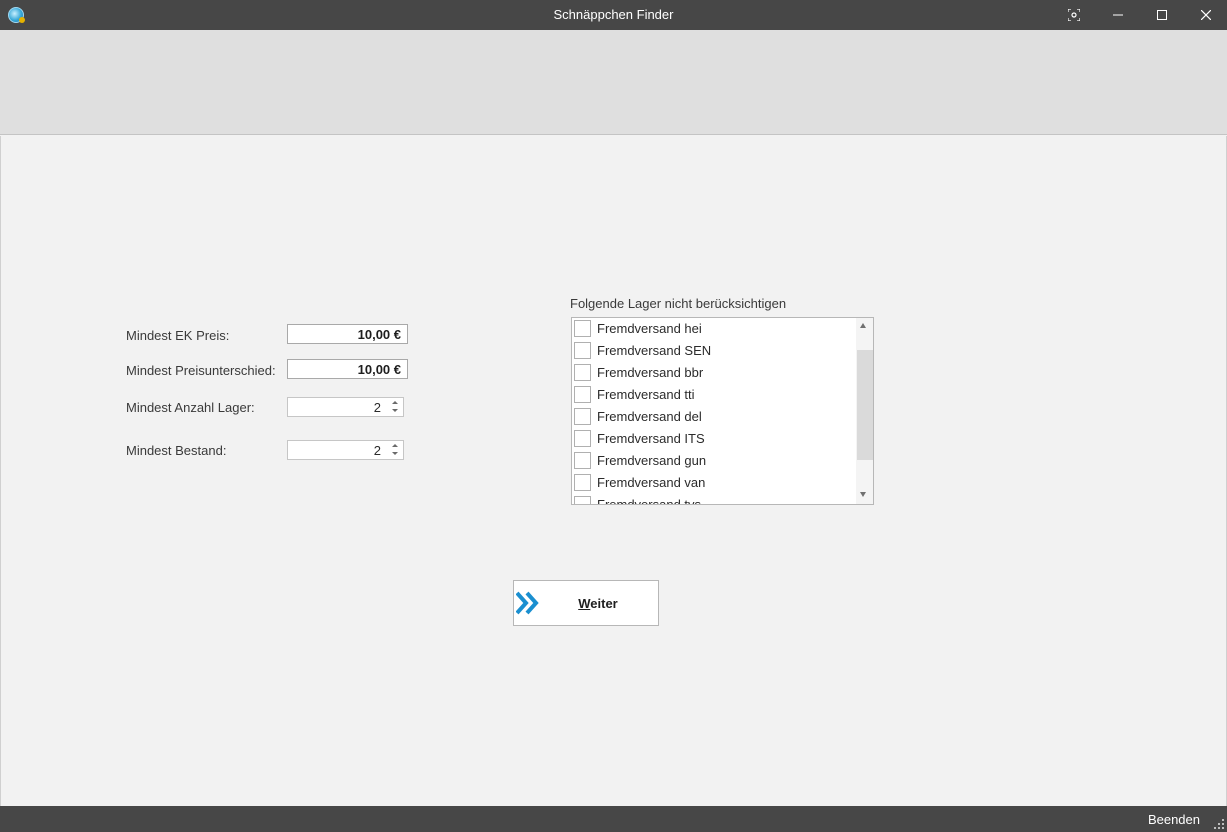 The image size is (1227, 832). Describe the element at coordinates (649, 328) in the screenshot. I see `list-item-label: Fremdversand hei` at that location.